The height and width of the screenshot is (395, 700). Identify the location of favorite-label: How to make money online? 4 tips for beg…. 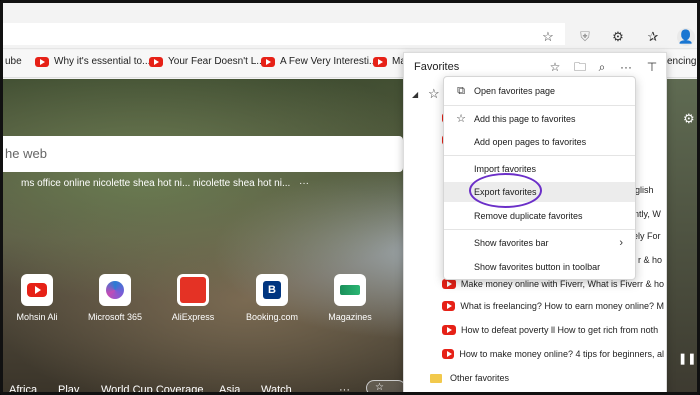
(561, 354).